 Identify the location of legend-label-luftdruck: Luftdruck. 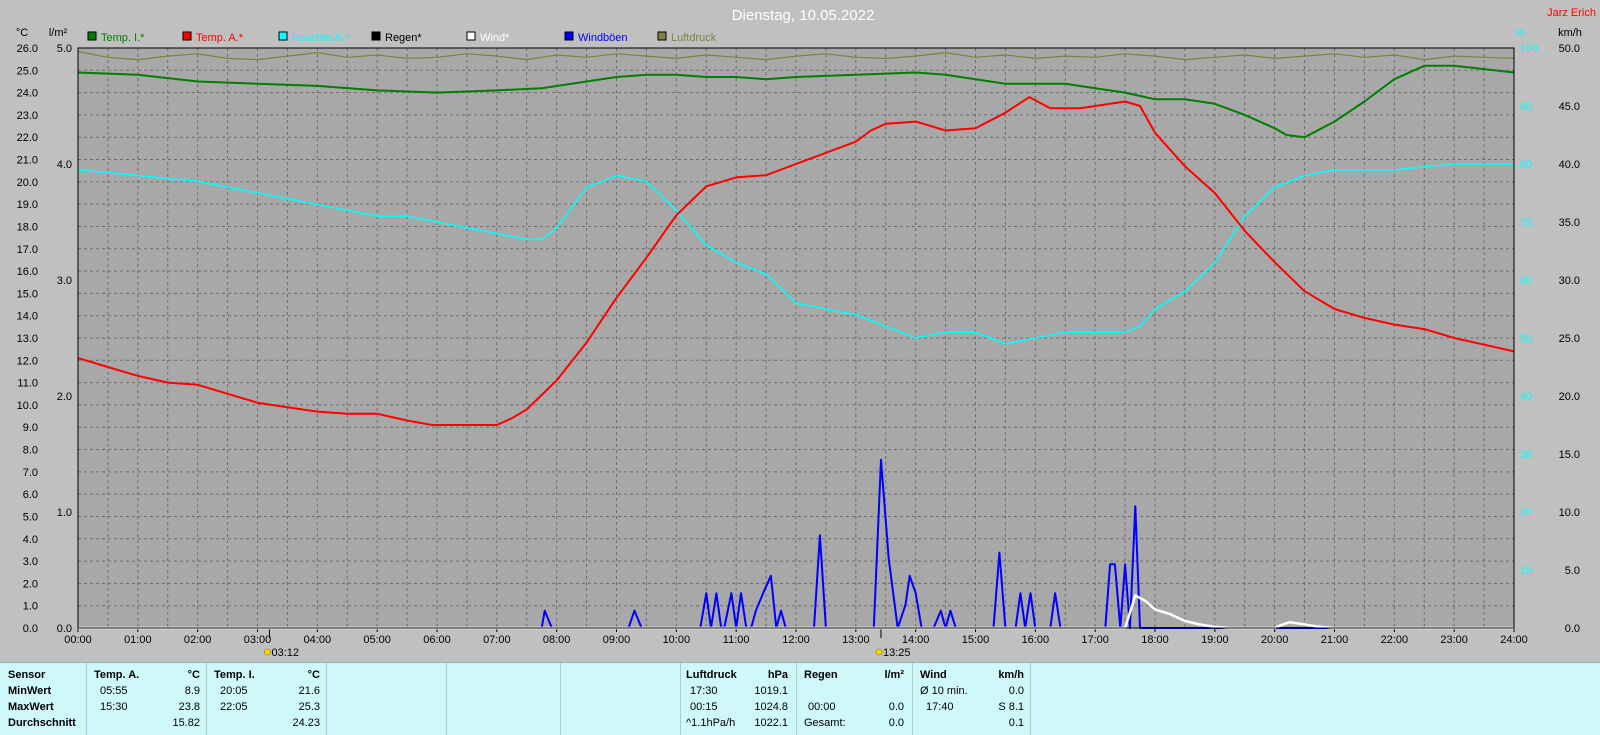
(694, 38).